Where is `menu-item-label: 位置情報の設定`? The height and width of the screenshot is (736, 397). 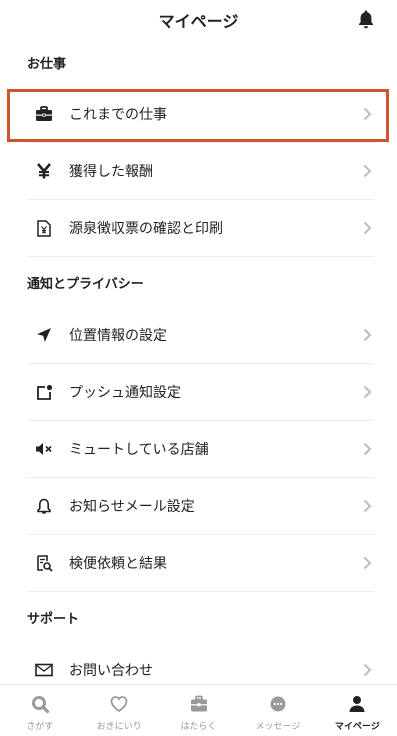
menu-item-label: 位置情報の設定 is located at coordinates (118, 335).